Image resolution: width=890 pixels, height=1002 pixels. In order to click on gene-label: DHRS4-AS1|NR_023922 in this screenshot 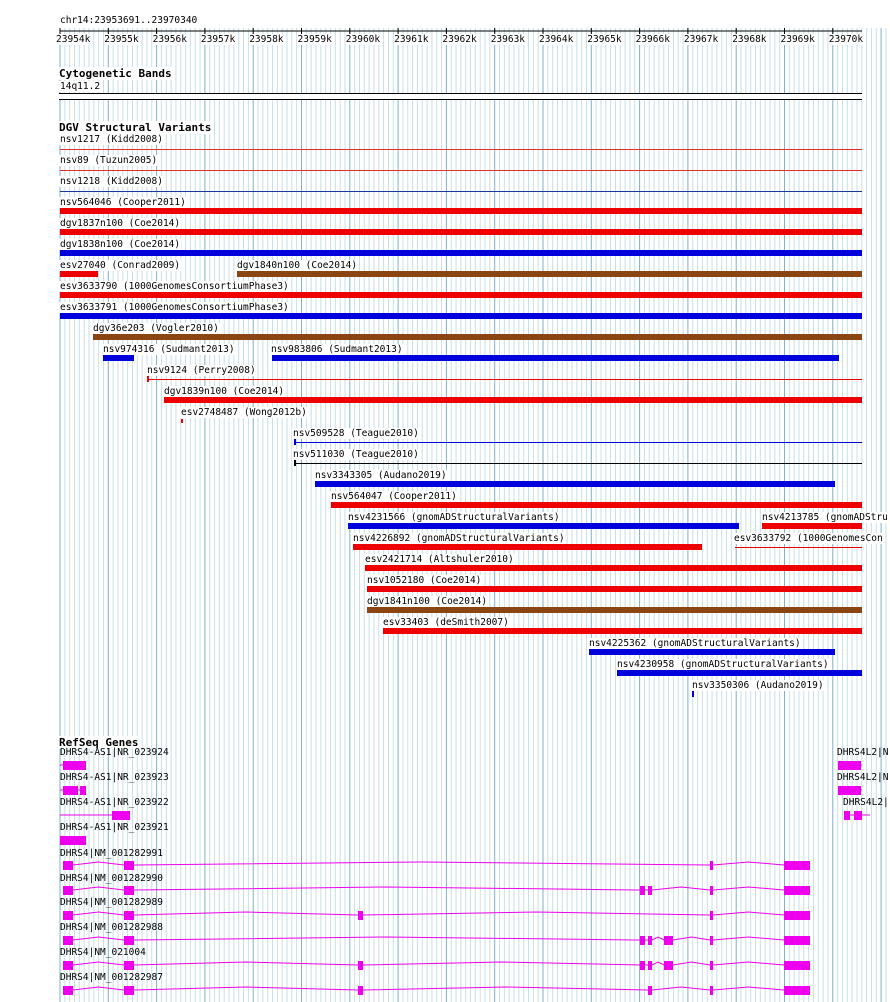, I will do `click(114, 802)`.